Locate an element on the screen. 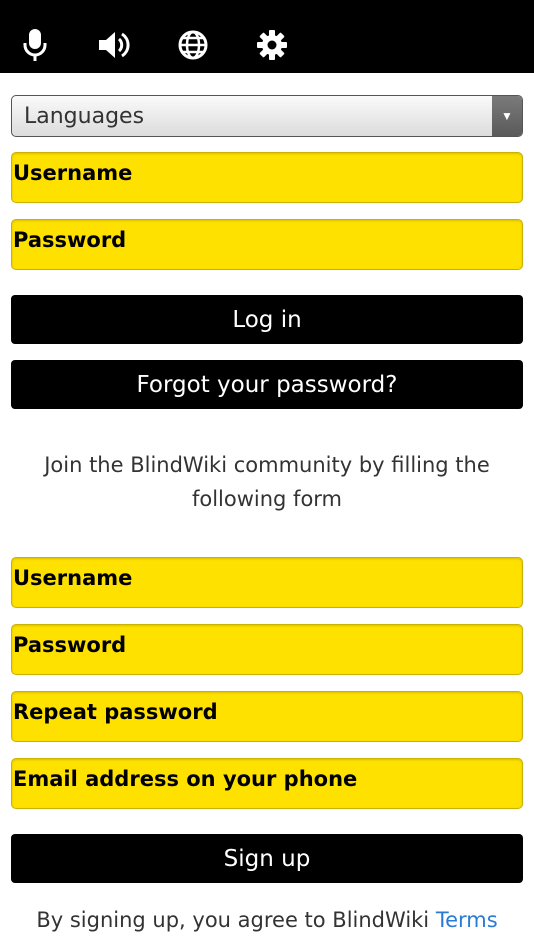 This screenshot has height=950, width=534. signup-email-field: Email address on your phone is located at coordinates (267, 783).